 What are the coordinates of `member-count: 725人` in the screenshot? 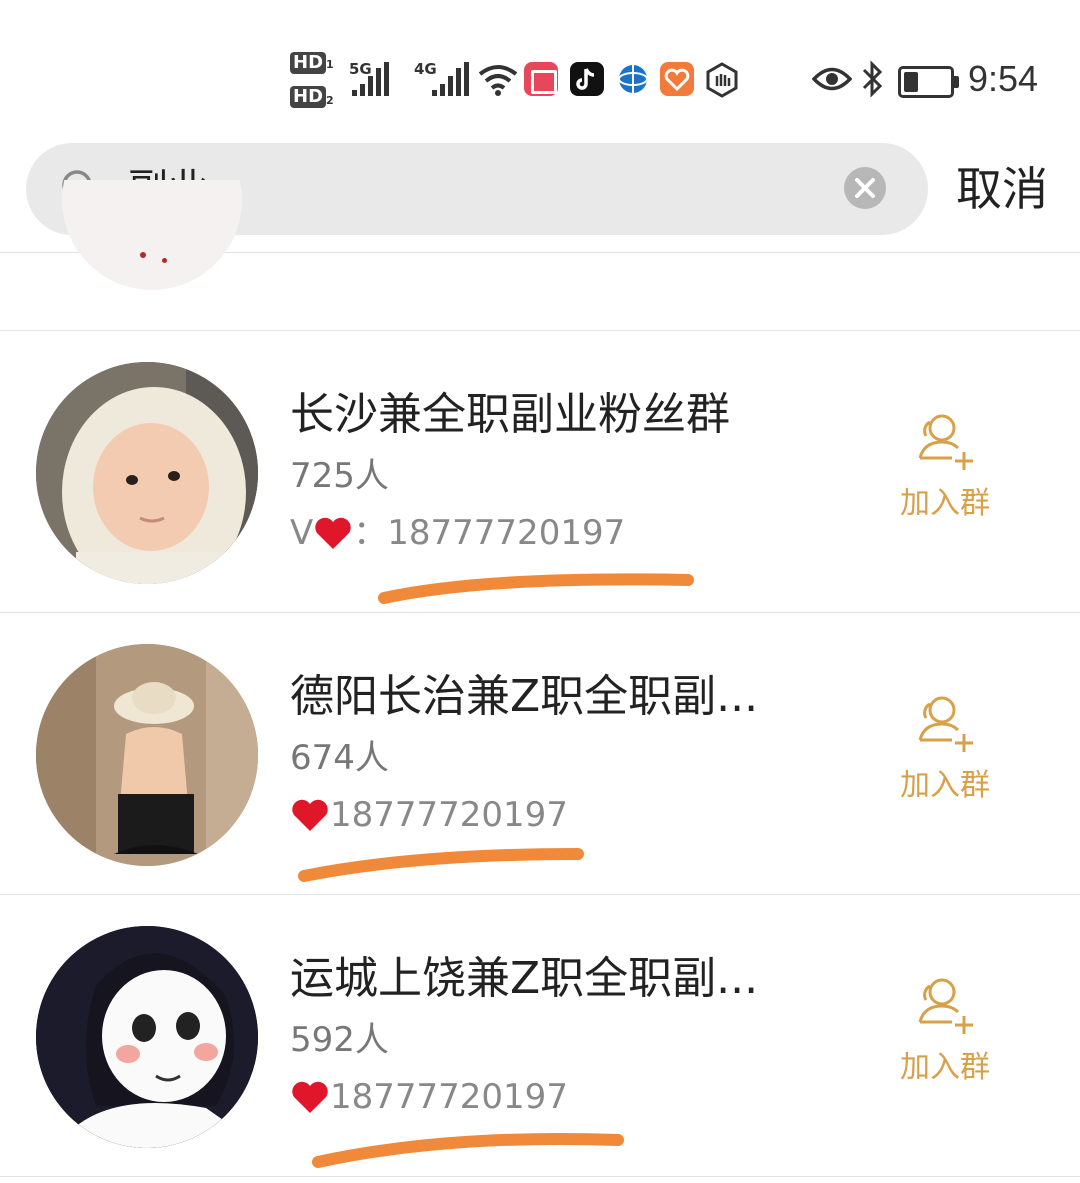 It's located at (339, 476).